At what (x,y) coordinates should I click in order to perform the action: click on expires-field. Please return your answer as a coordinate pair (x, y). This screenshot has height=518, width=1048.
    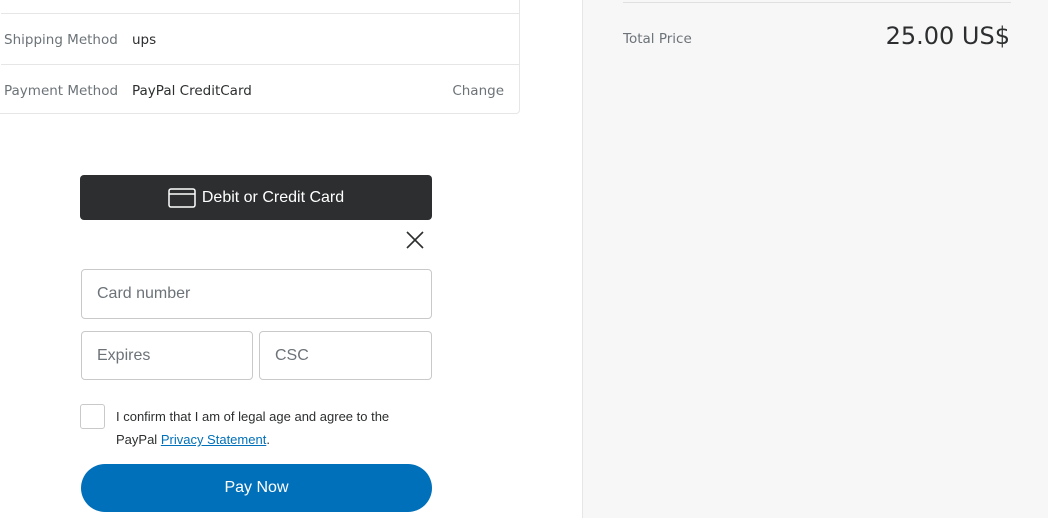
    Looking at the image, I should click on (167, 355).